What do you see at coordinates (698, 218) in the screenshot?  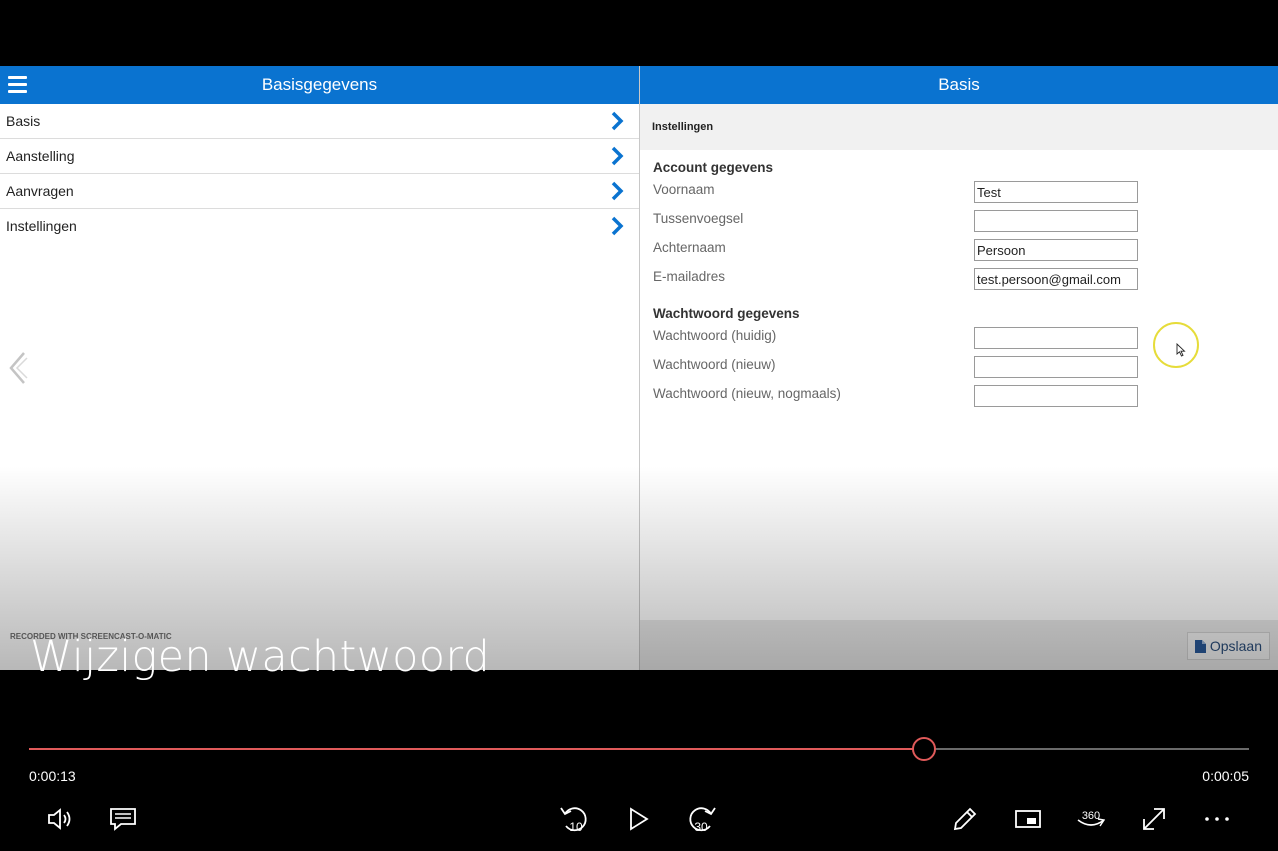 I see `tussenvoegsel-label: Tussenvoegsel` at bounding box center [698, 218].